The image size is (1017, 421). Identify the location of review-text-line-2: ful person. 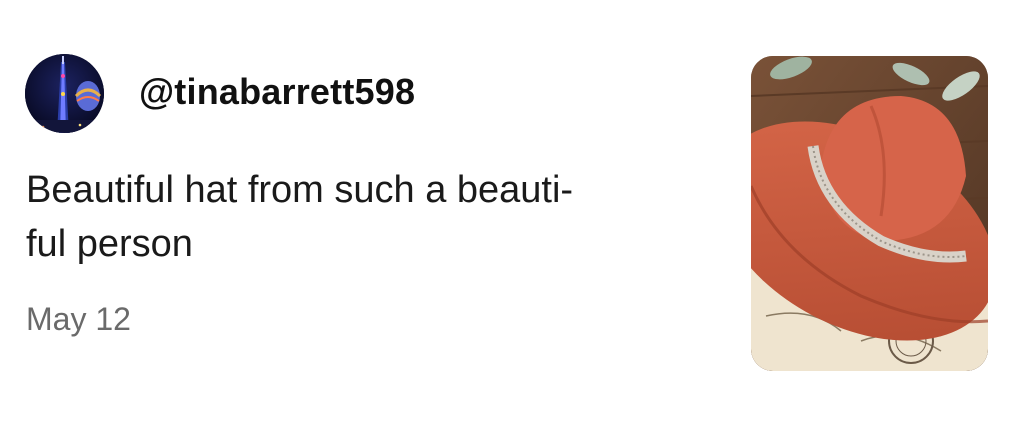
(109, 244).